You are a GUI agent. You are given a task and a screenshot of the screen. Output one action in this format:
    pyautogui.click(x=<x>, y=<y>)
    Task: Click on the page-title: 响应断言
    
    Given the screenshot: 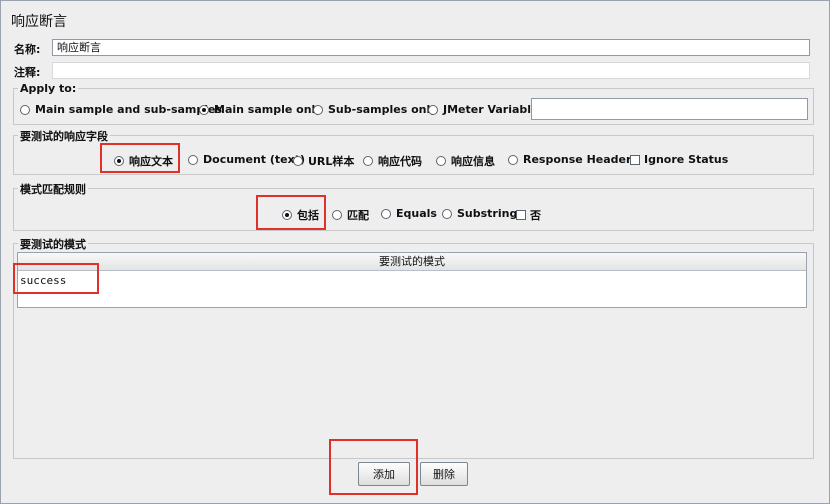 What is the action you would take?
    pyautogui.click(x=39, y=22)
    